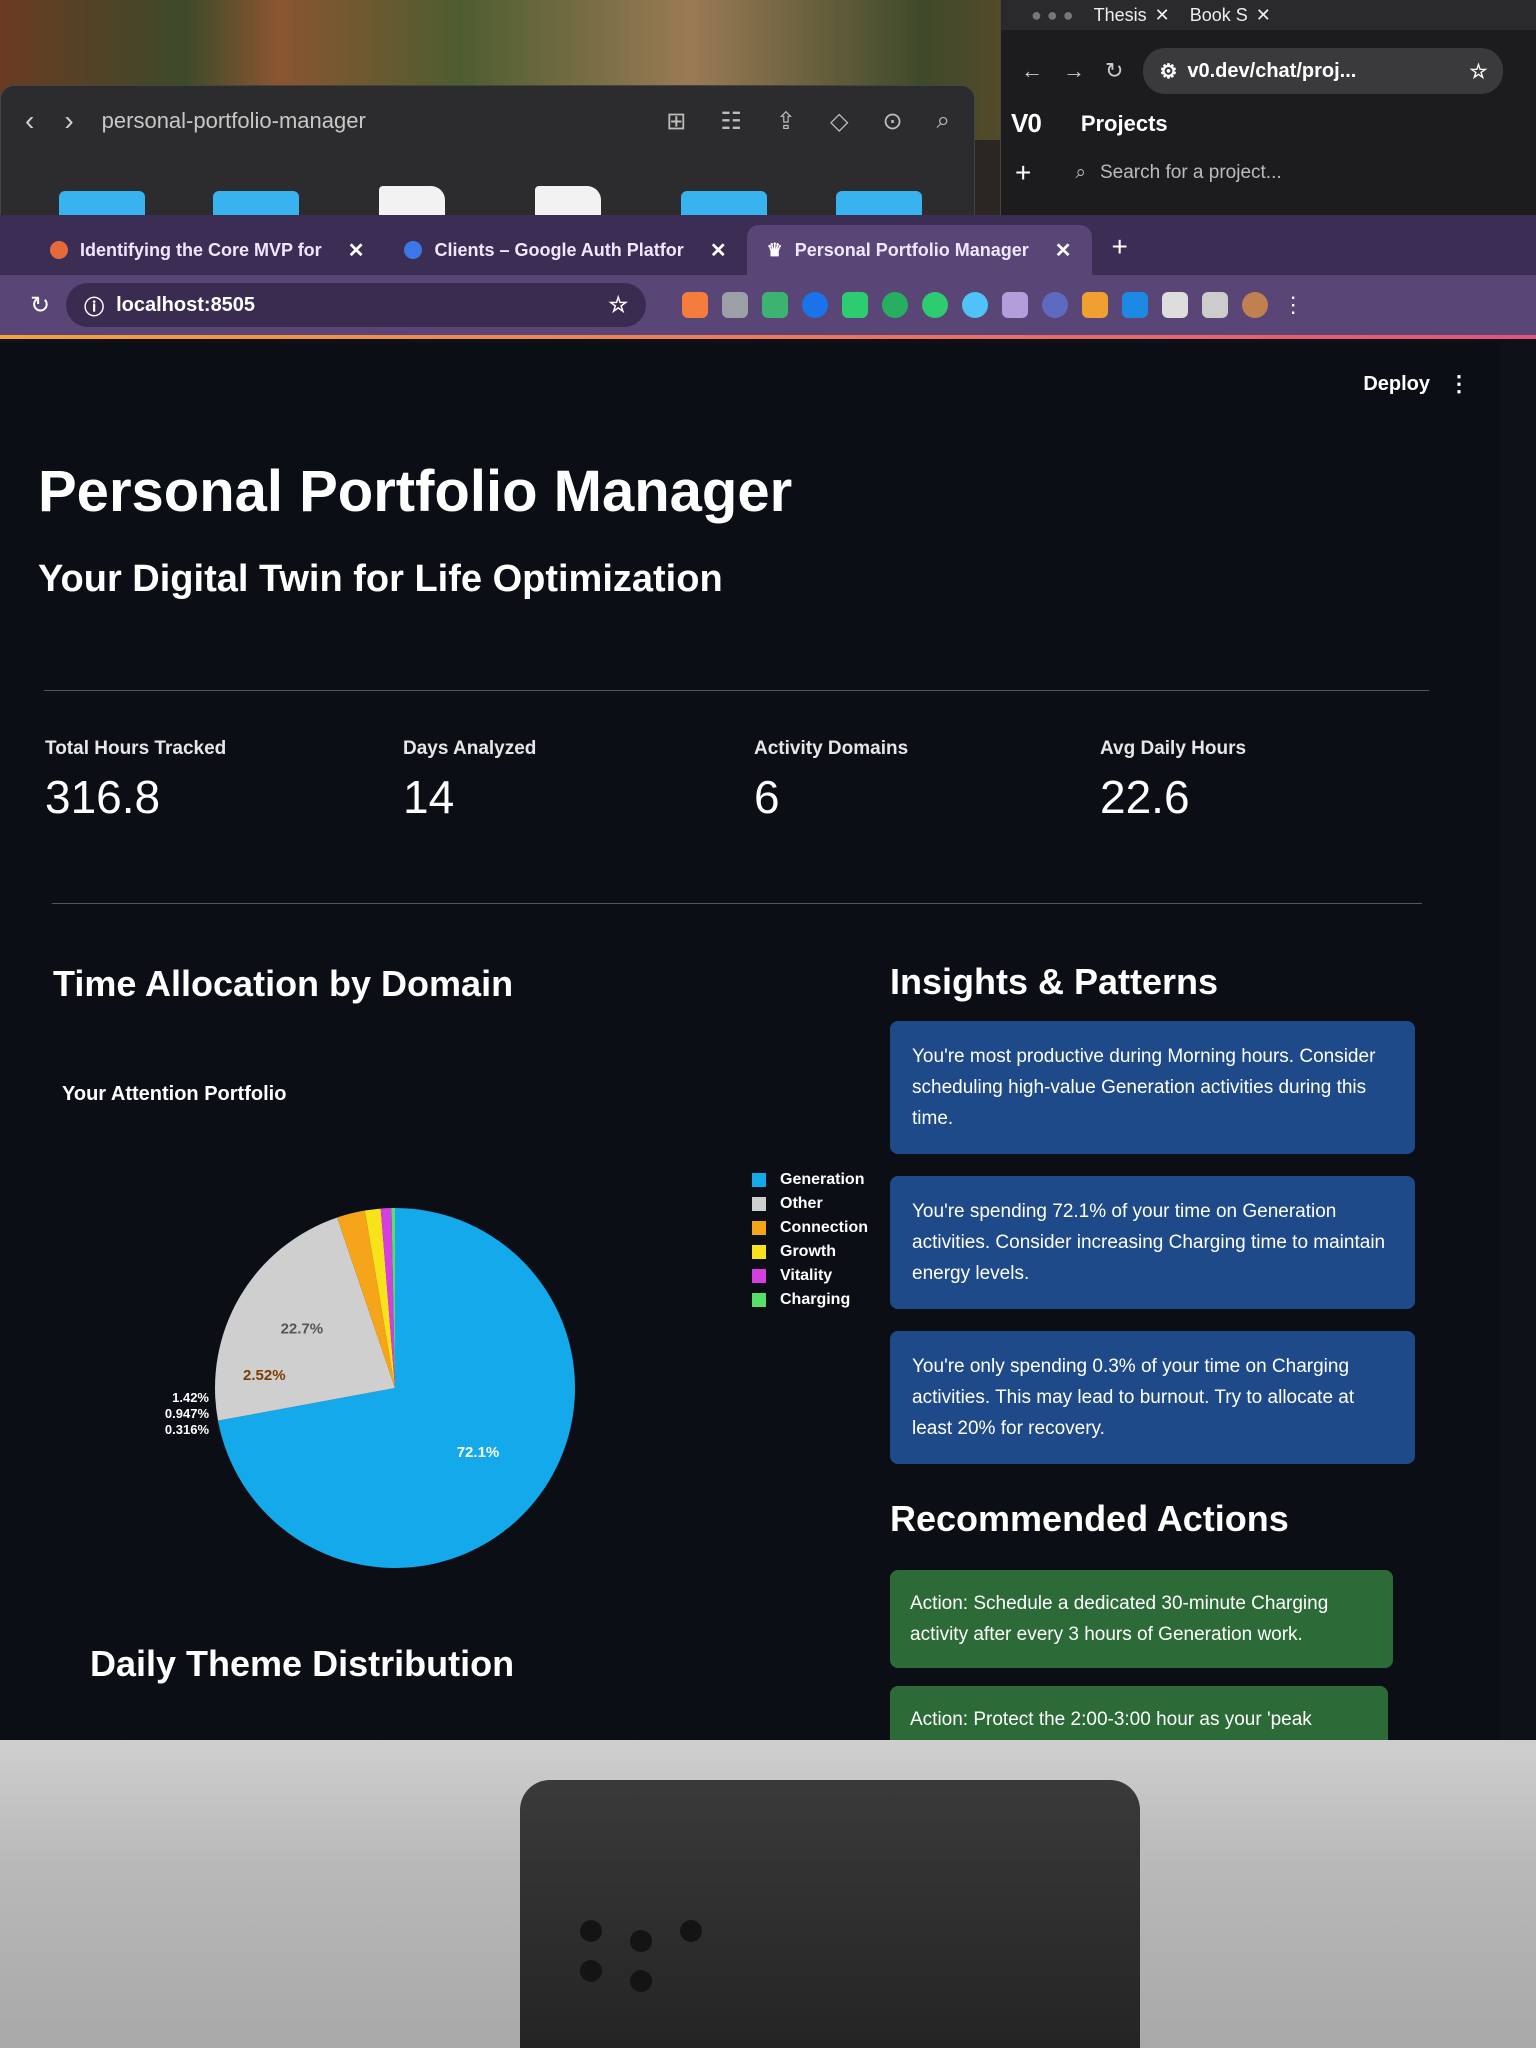 This screenshot has width=1536, height=2048. I want to click on download-icon, so click(1215, 305).